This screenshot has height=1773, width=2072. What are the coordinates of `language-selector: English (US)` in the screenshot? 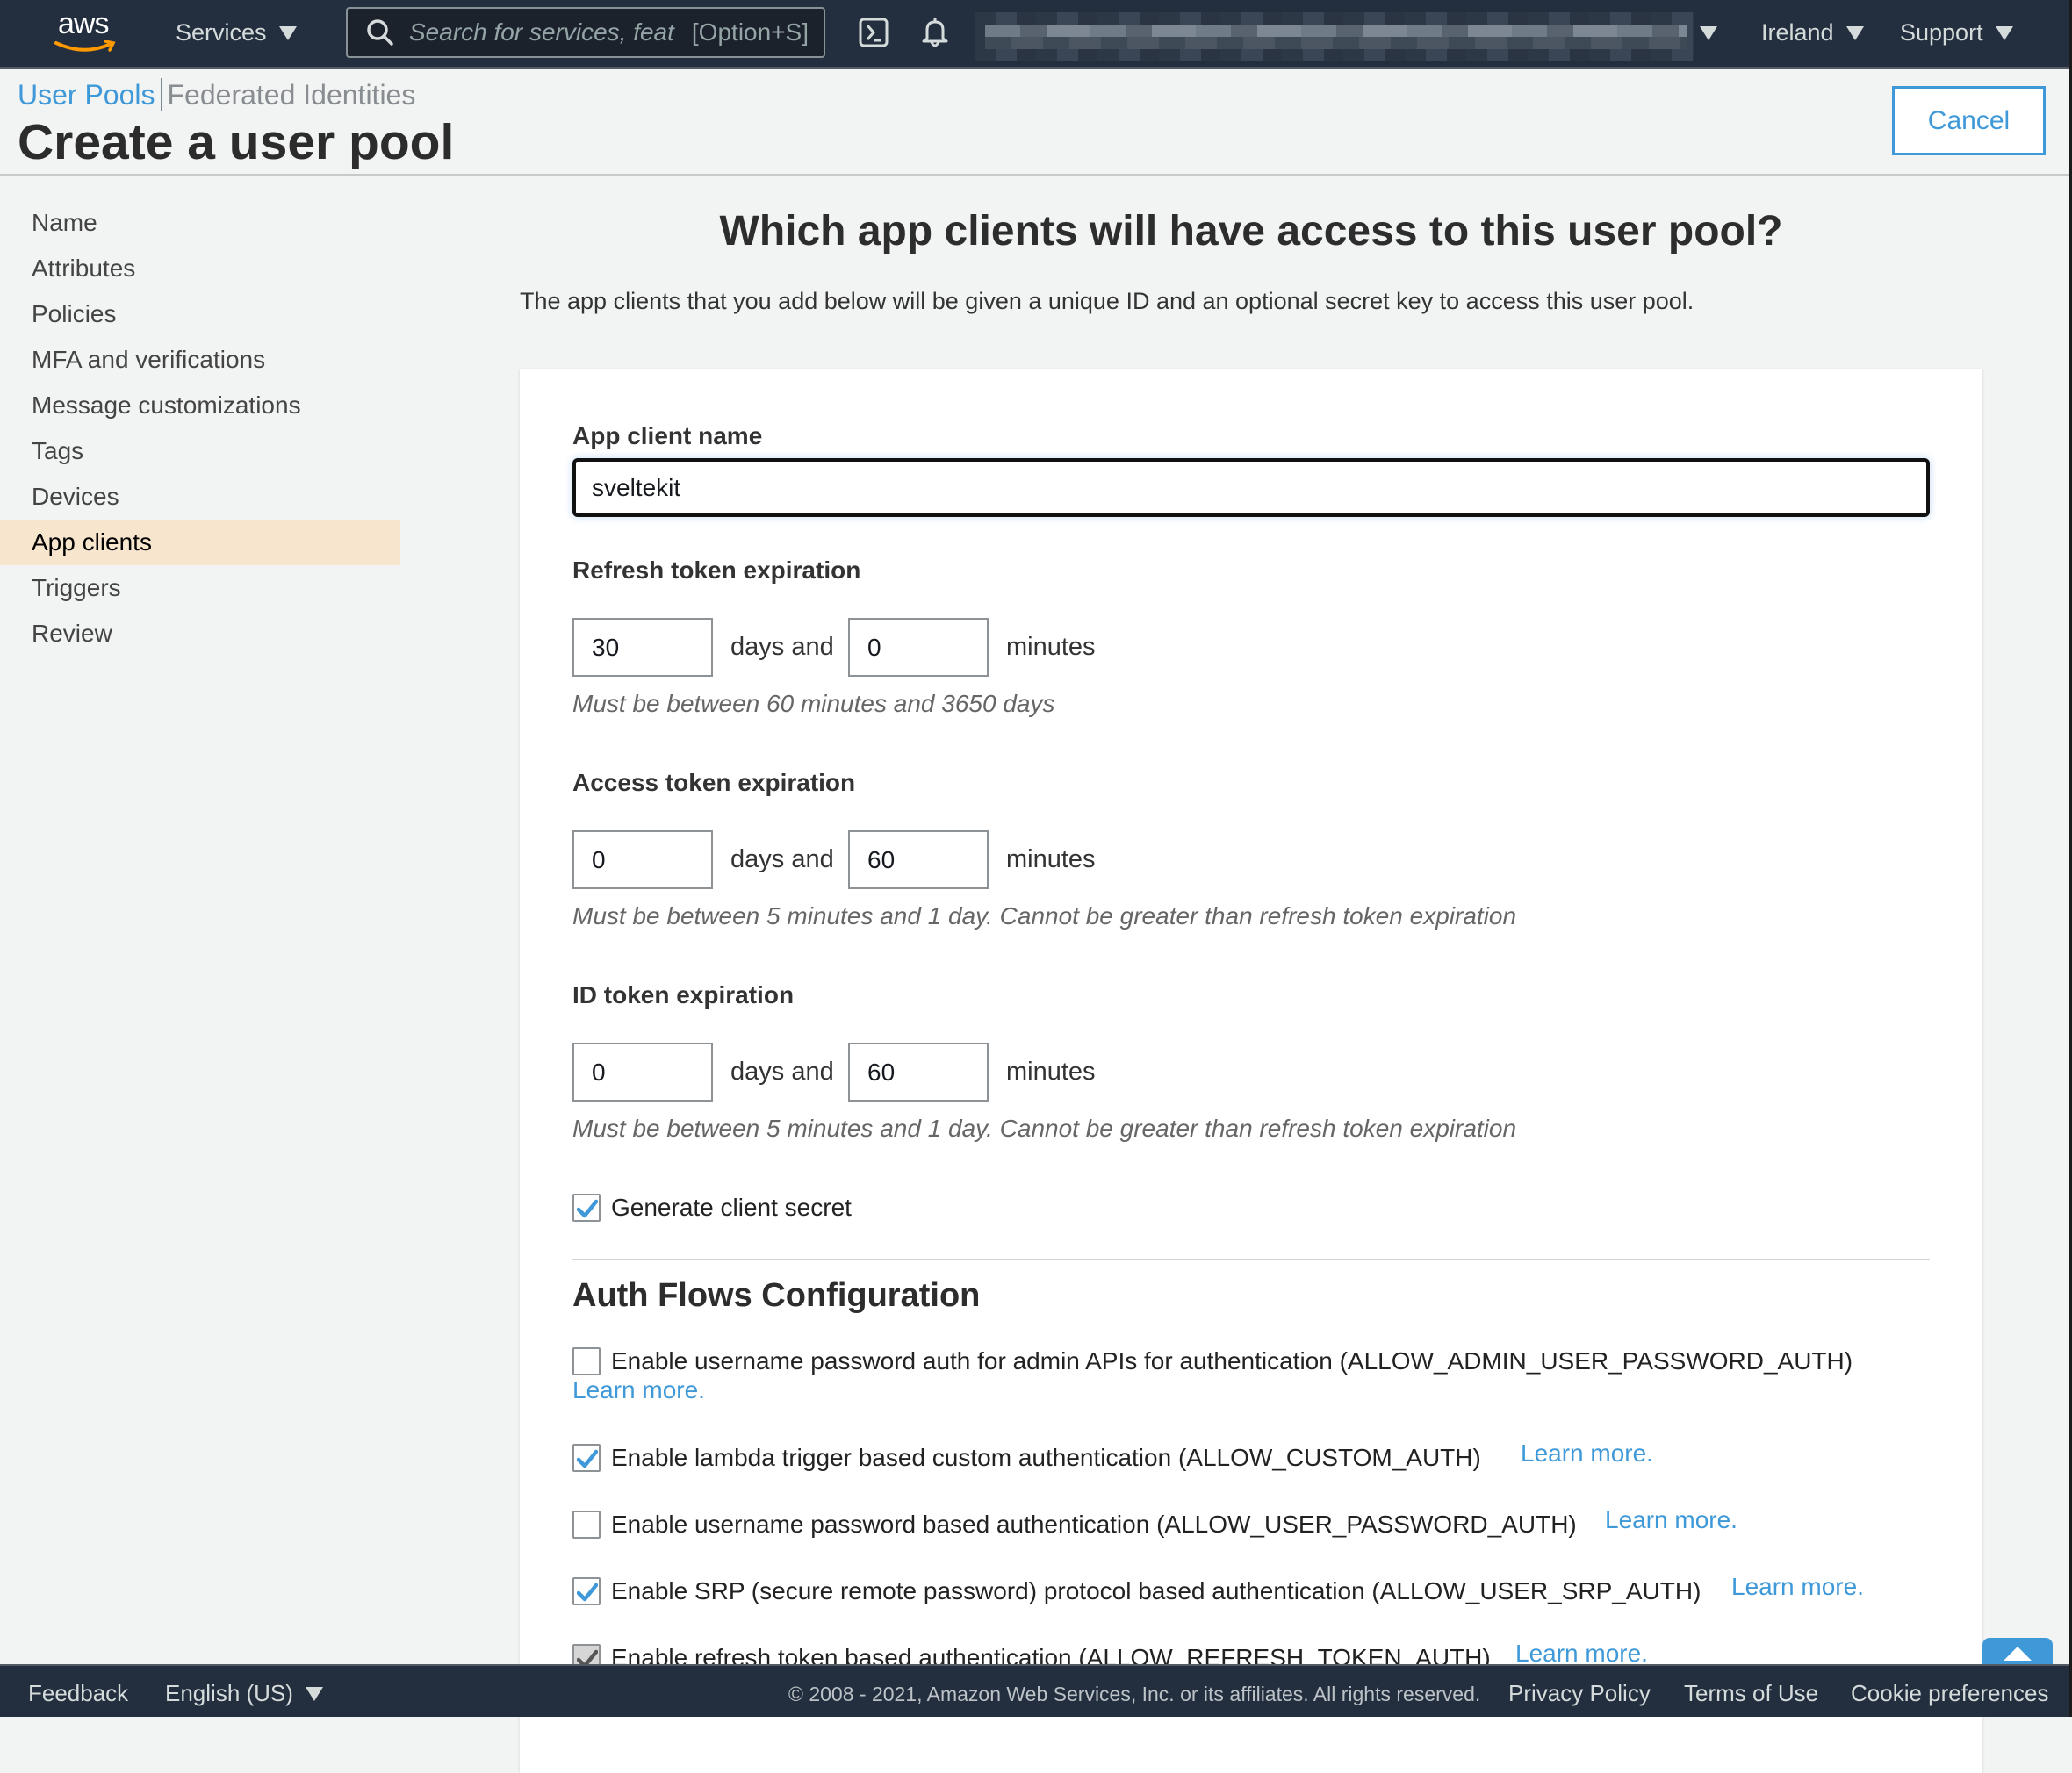 It's located at (244, 1694).